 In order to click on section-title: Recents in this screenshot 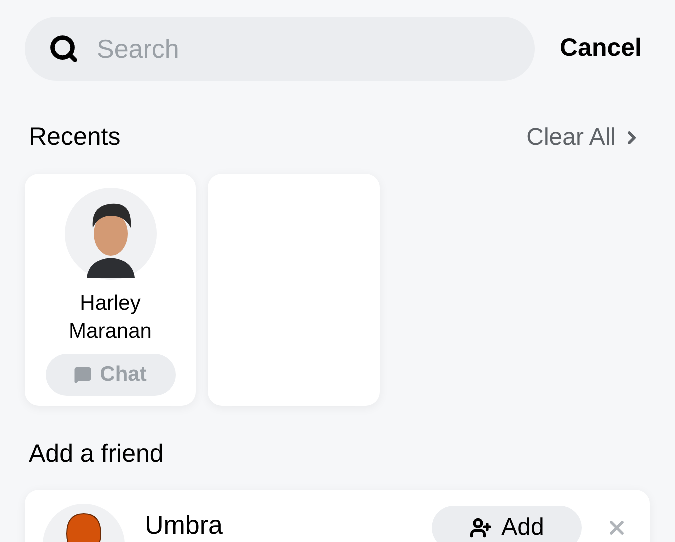, I will do `click(75, 137)`.